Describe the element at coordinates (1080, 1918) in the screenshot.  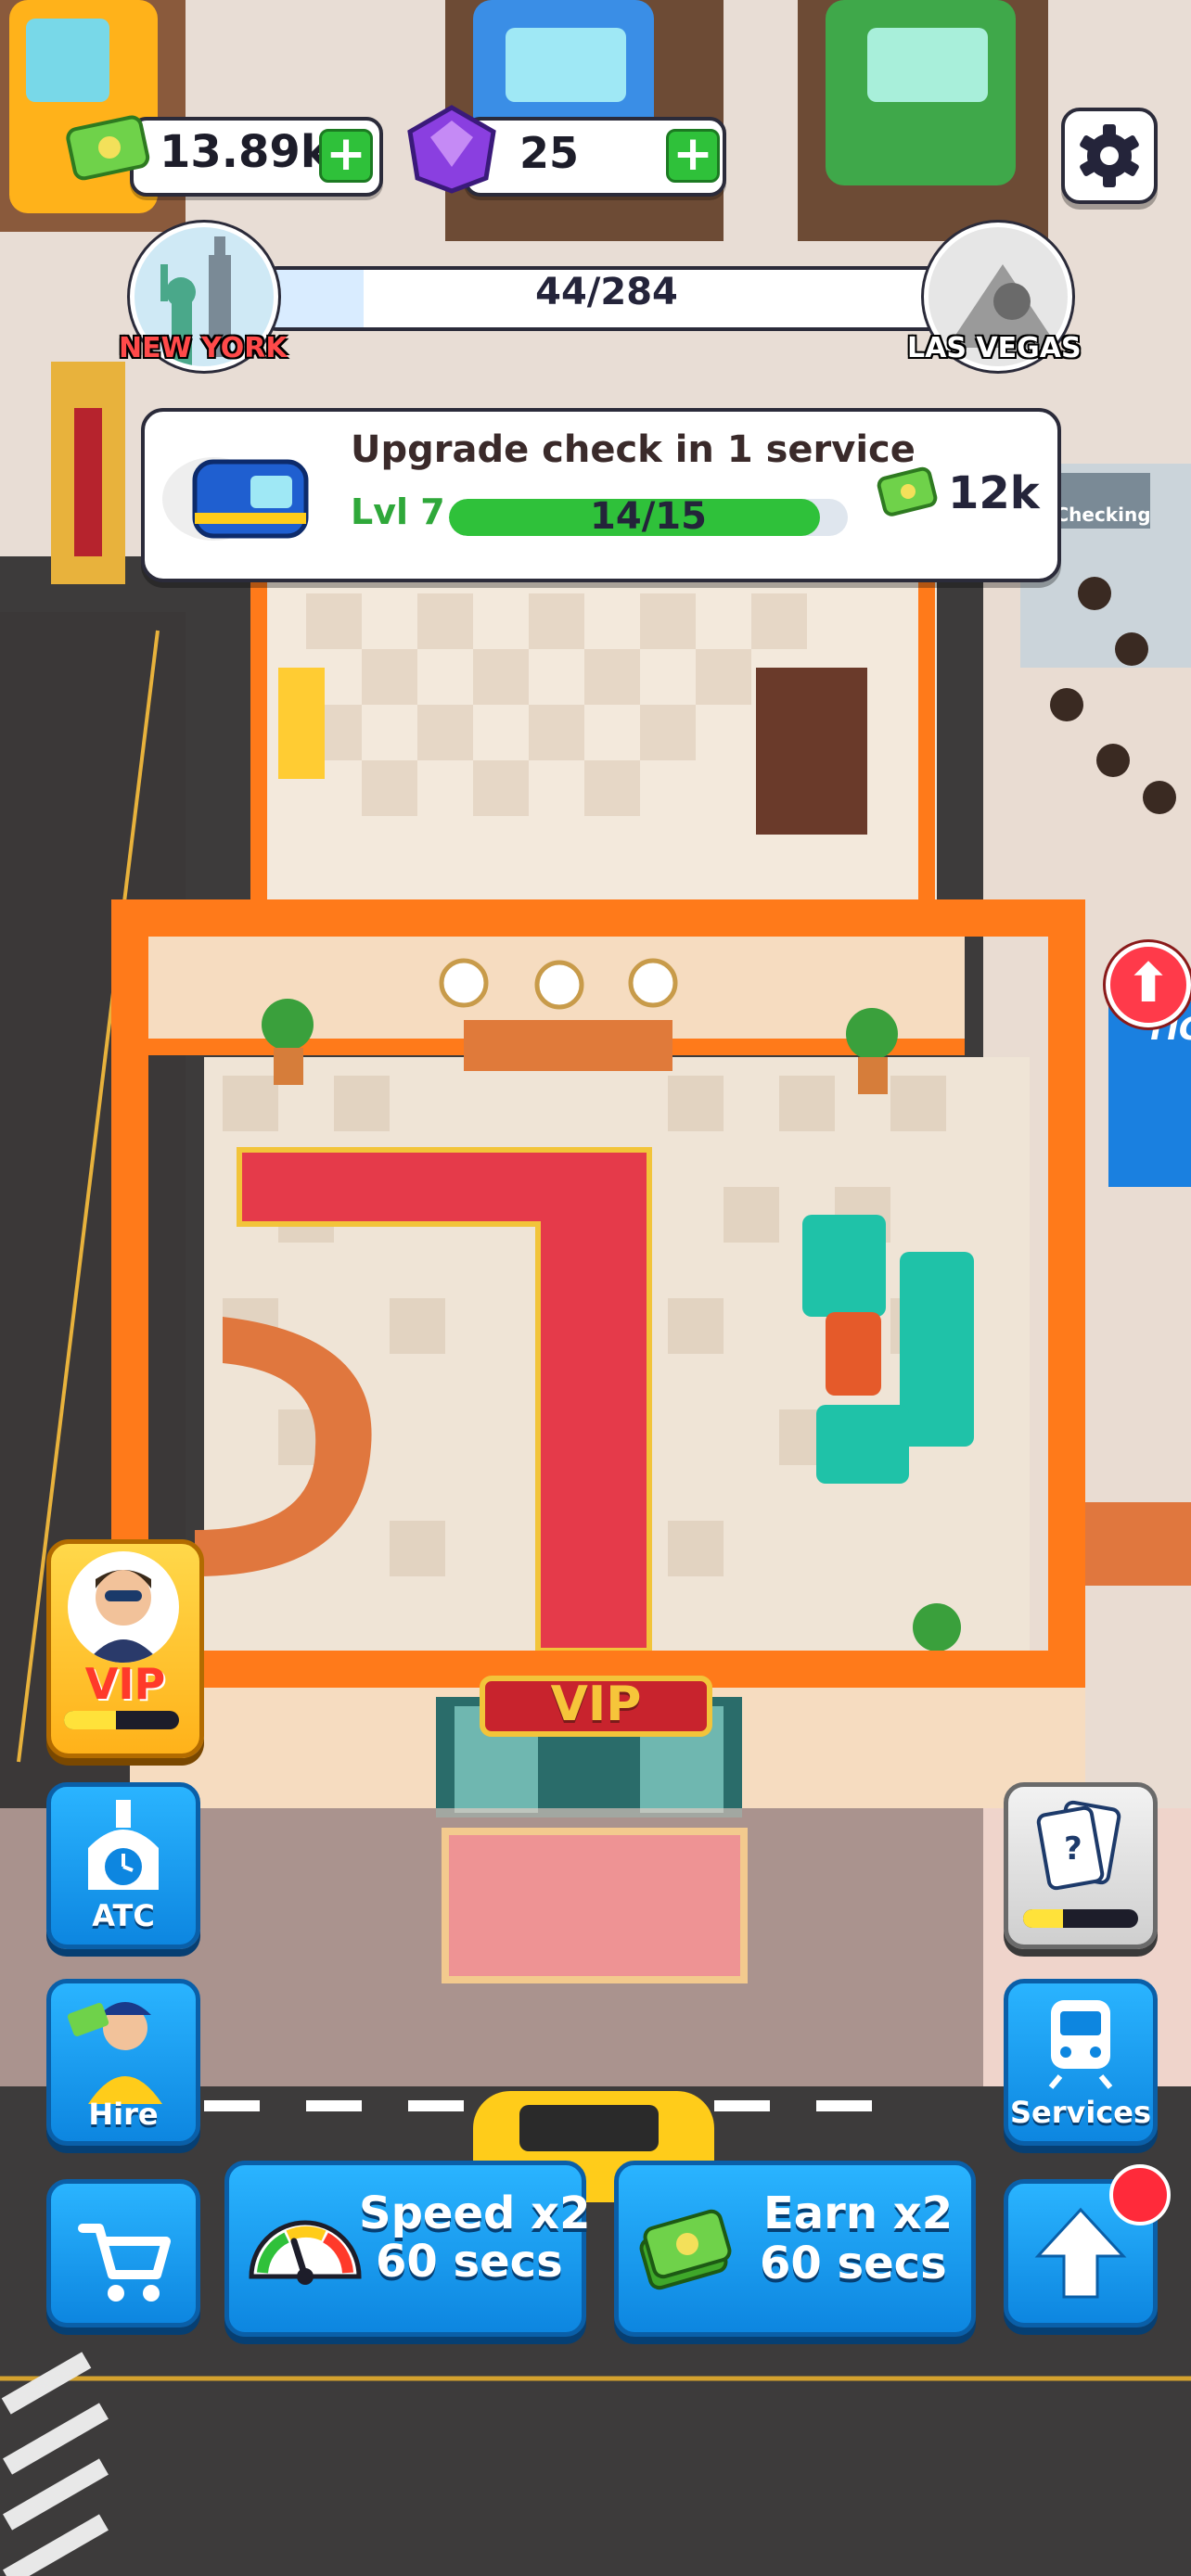
I see `card-pack-progress` at that location.